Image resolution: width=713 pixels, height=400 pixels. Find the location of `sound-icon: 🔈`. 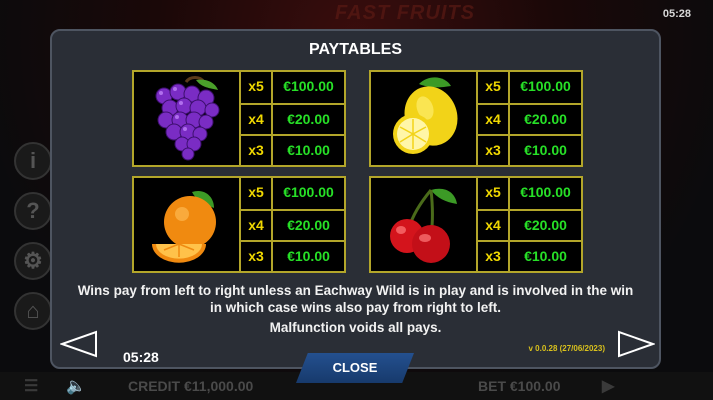

sound-icon: 🔈 is located at coordinates (76, 386).